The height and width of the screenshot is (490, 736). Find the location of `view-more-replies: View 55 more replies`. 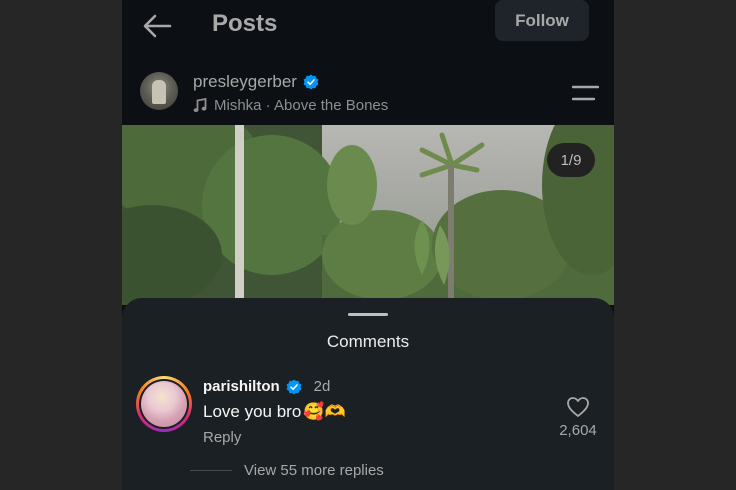

view-more-replies: View 55 more replies is located at coordinates (287, 470).